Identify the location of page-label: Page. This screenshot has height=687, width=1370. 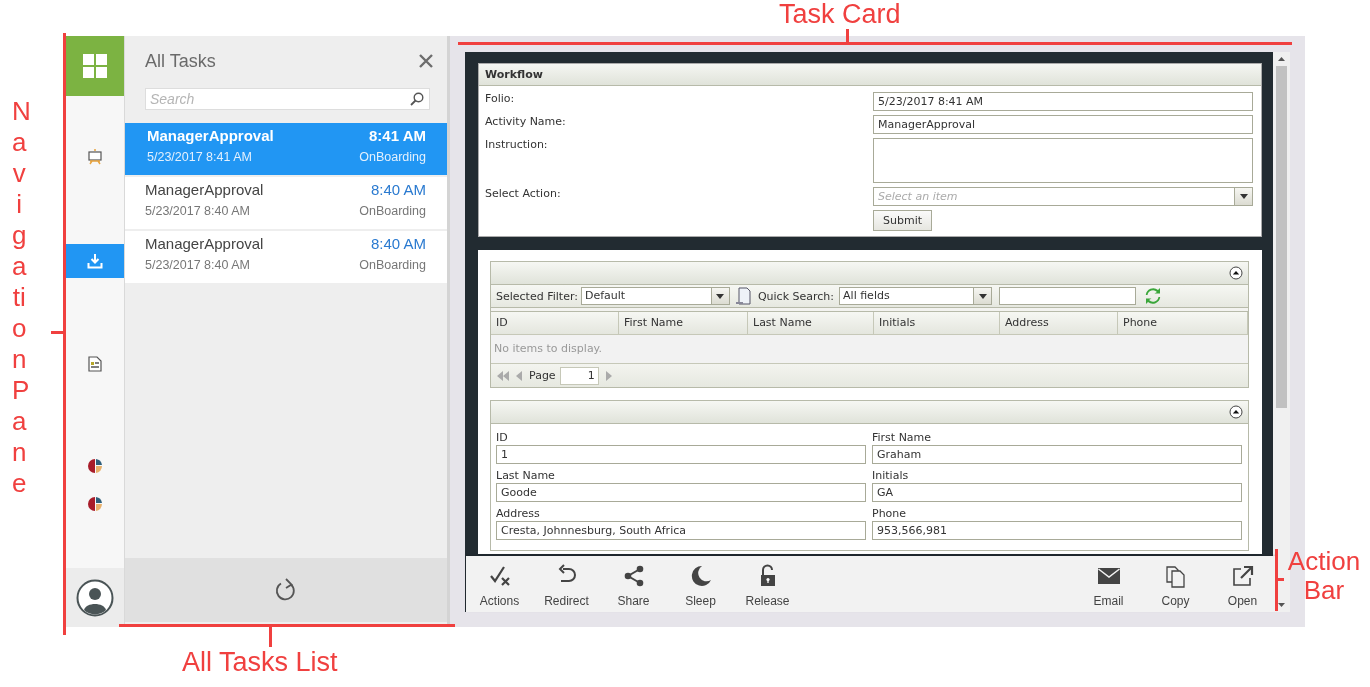
(542, 375).